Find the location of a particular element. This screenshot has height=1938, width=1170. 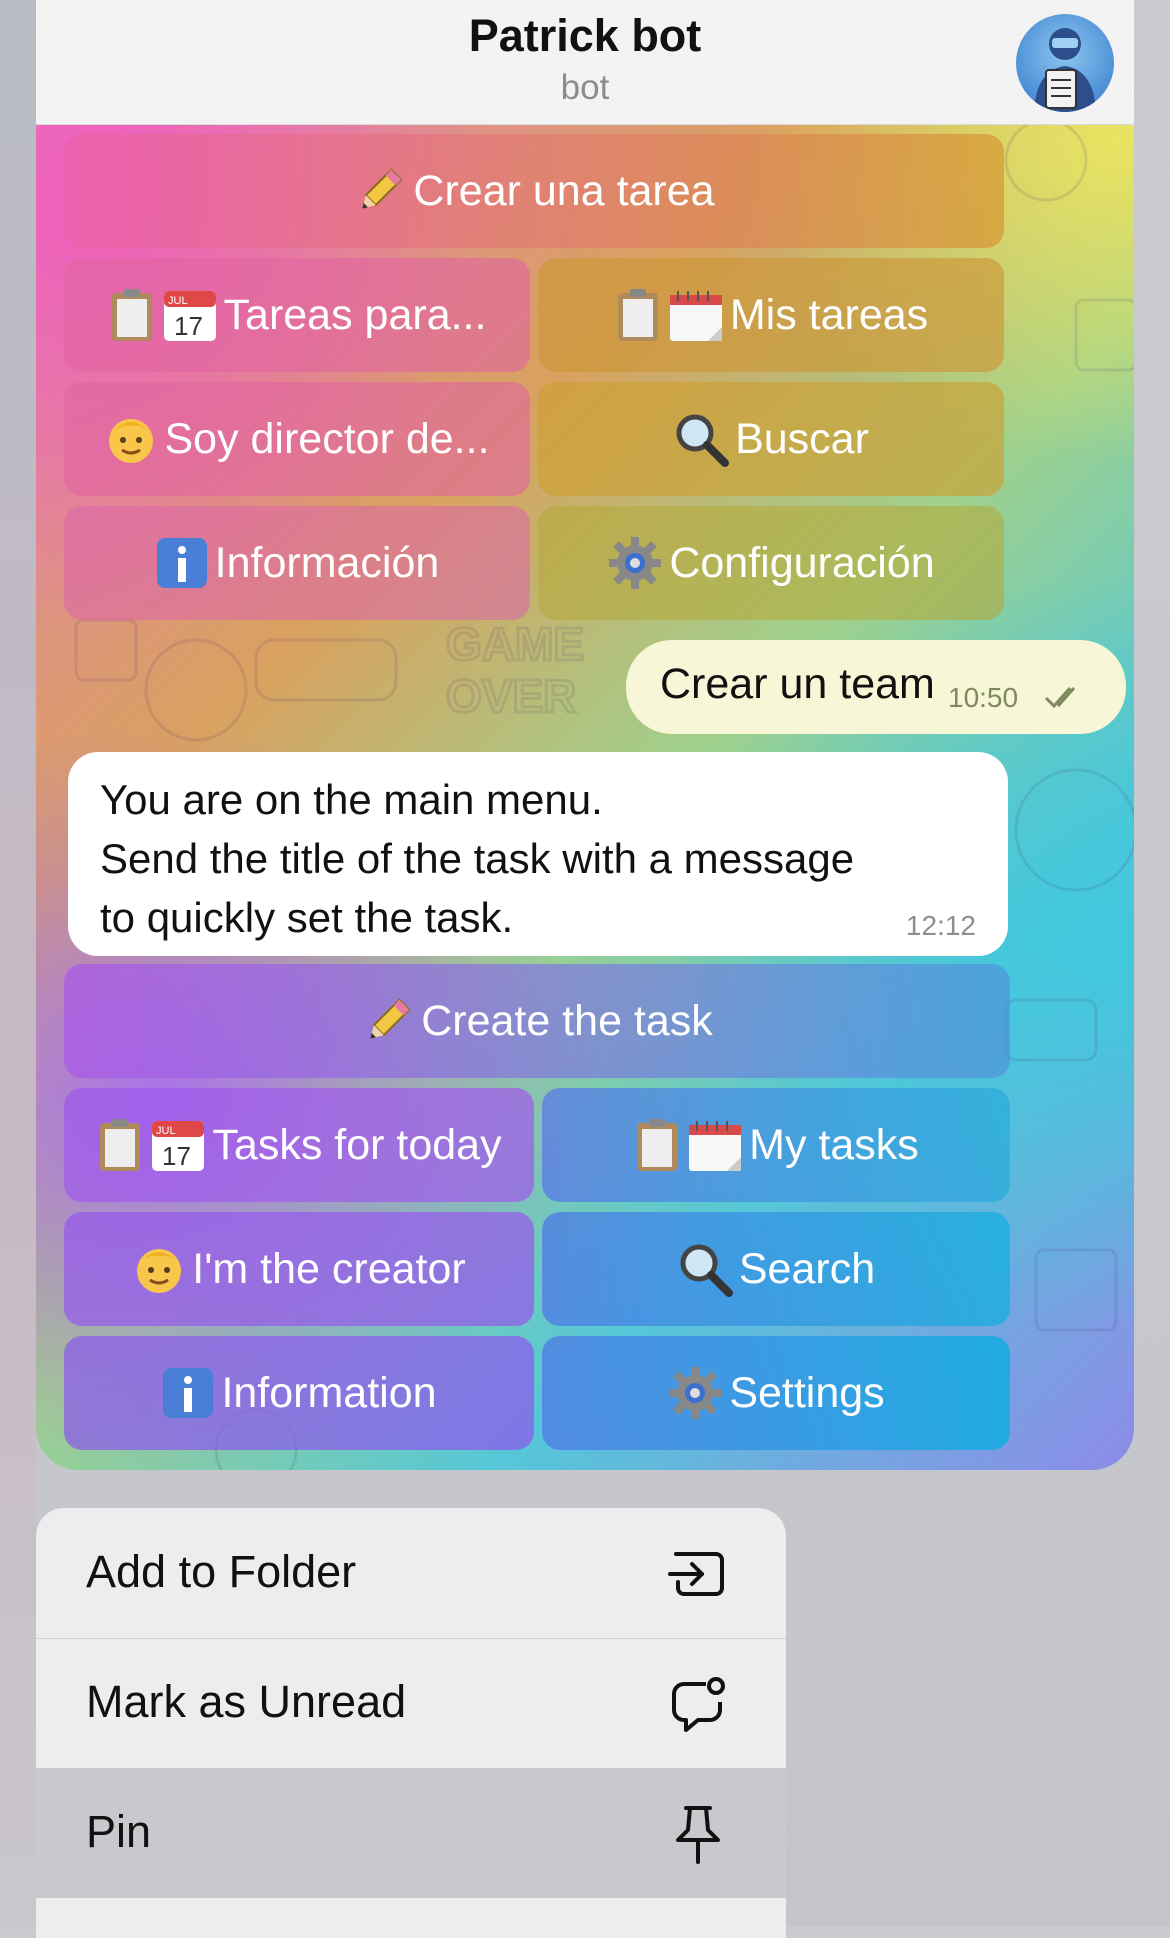

kb-info-es: Información is located at coordinates (297, 563).